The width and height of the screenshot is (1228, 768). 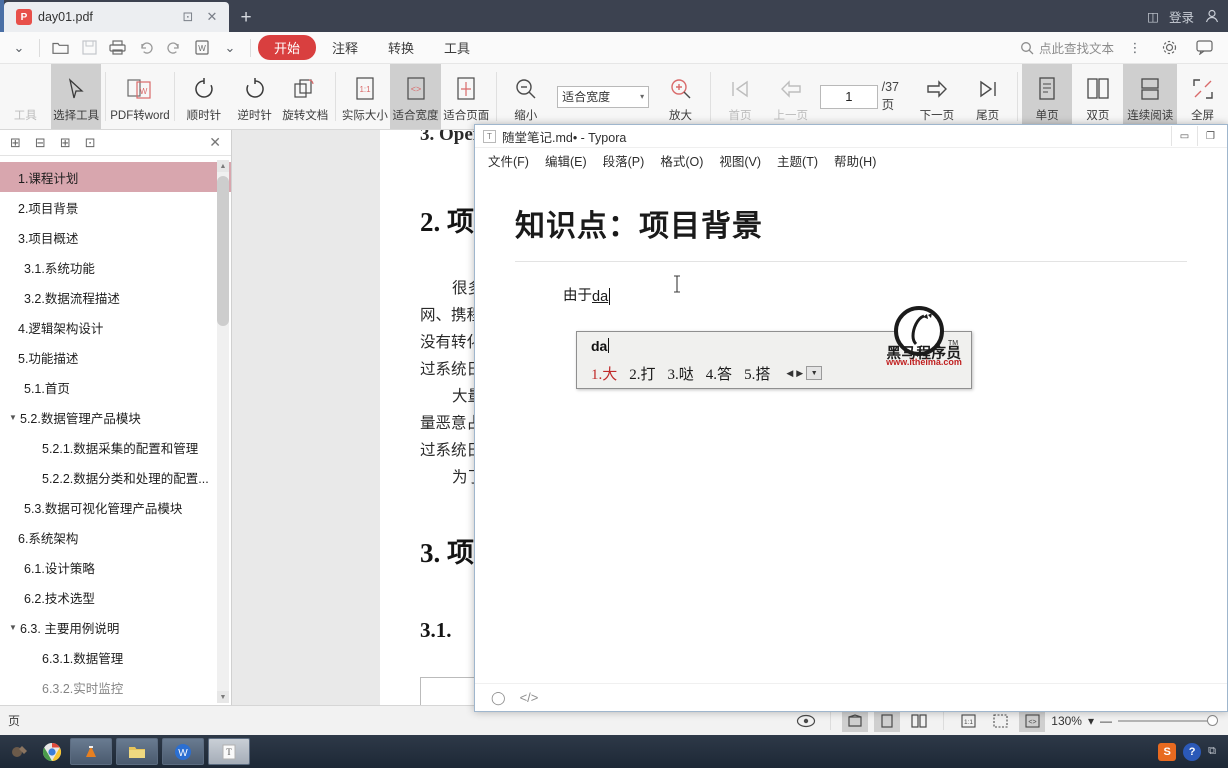 I want to click on select-tool-button: 选择工具, so click(x=76, y=96).